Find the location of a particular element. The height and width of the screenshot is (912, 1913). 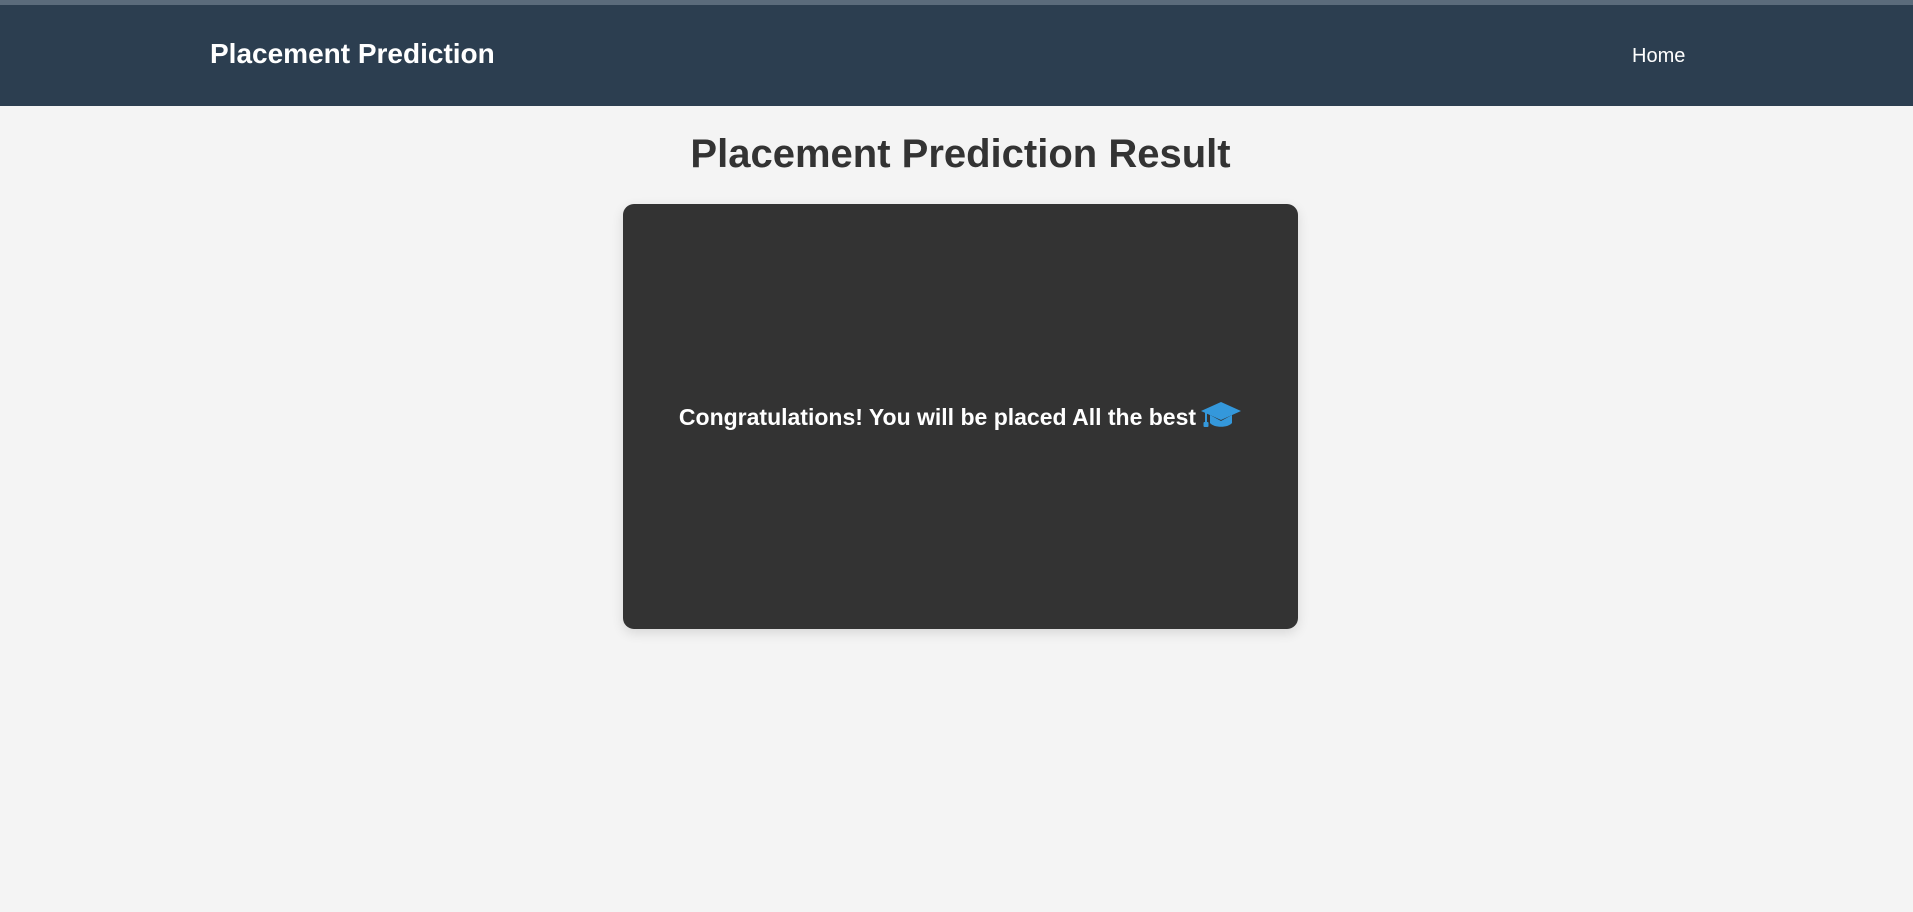

brand-logo-text: Placement Prediction is located at coordinates (352, 54).